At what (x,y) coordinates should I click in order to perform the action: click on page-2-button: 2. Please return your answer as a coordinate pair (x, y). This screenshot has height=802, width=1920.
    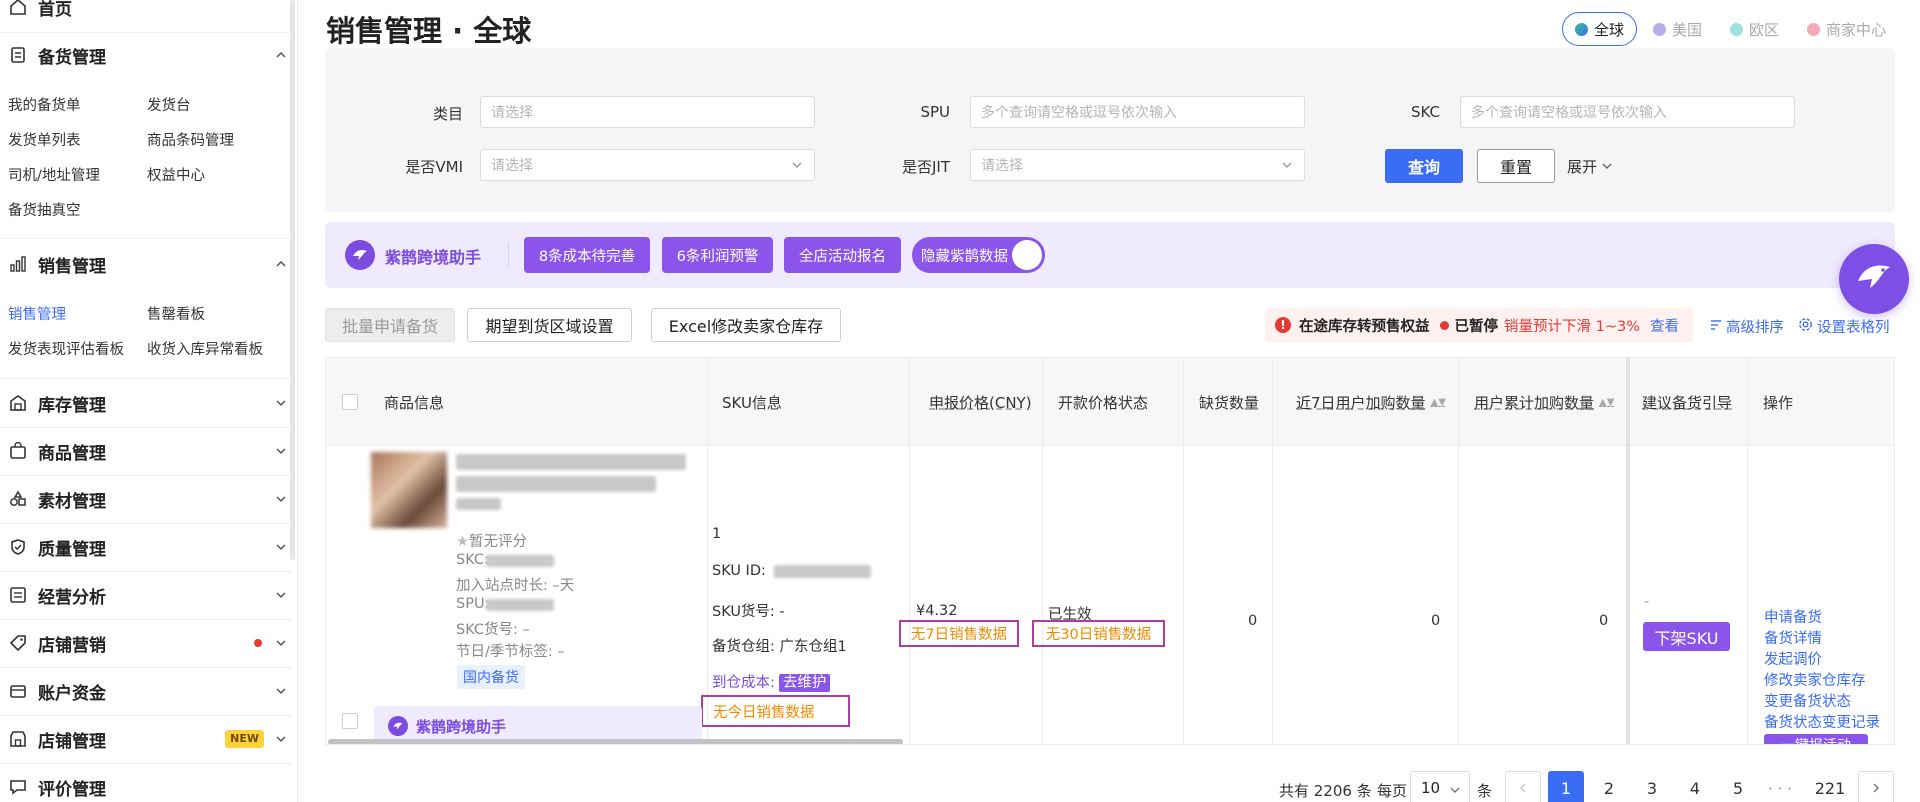
    Looking at the image, I should click on (1609, 786).